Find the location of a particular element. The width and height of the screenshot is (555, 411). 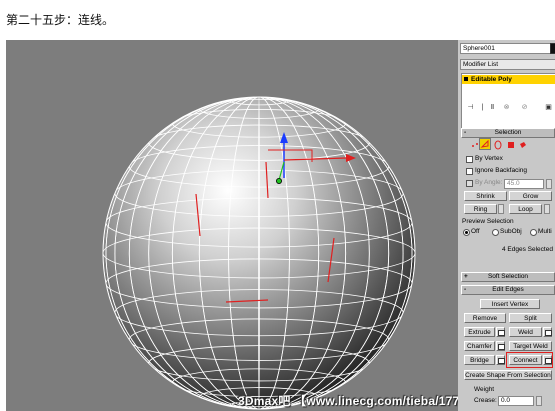

preview-off-radio is located at coordinates (466, 232).